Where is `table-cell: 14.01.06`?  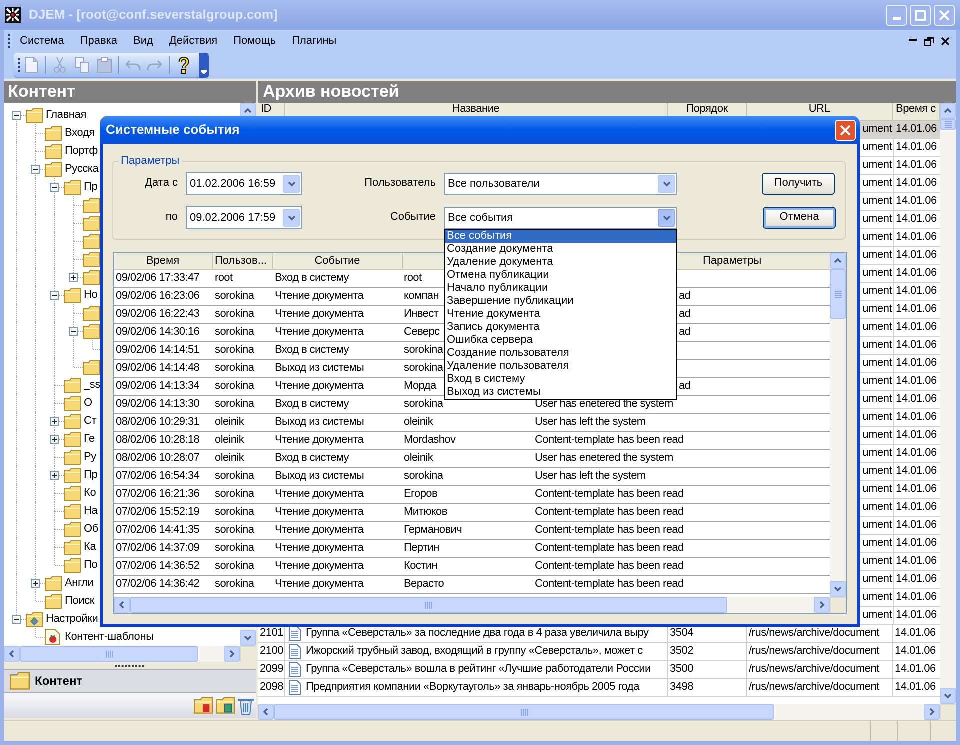 table-cell: 14.01.06 is located at coordinates (916, 471).